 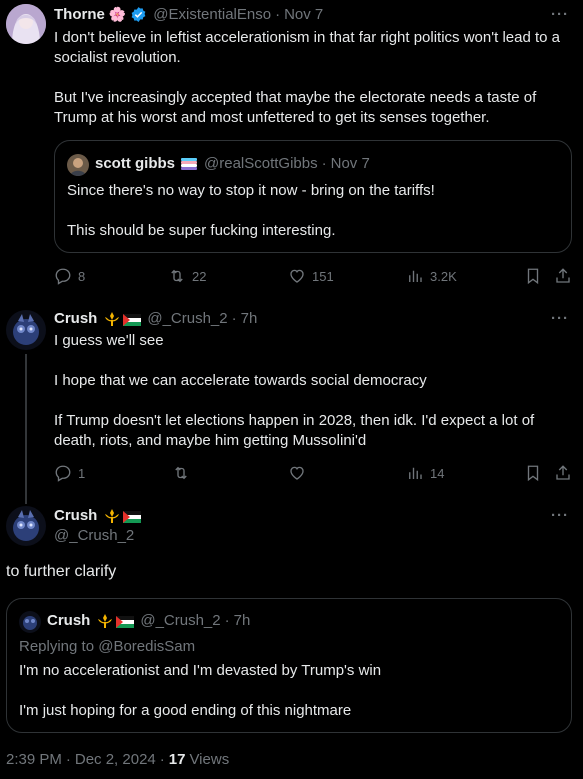 What do you see at coordinates (135, 163) in the screenshot?
I see `quoted-display-name: scott gibbs` at bounding box center [135, 163].